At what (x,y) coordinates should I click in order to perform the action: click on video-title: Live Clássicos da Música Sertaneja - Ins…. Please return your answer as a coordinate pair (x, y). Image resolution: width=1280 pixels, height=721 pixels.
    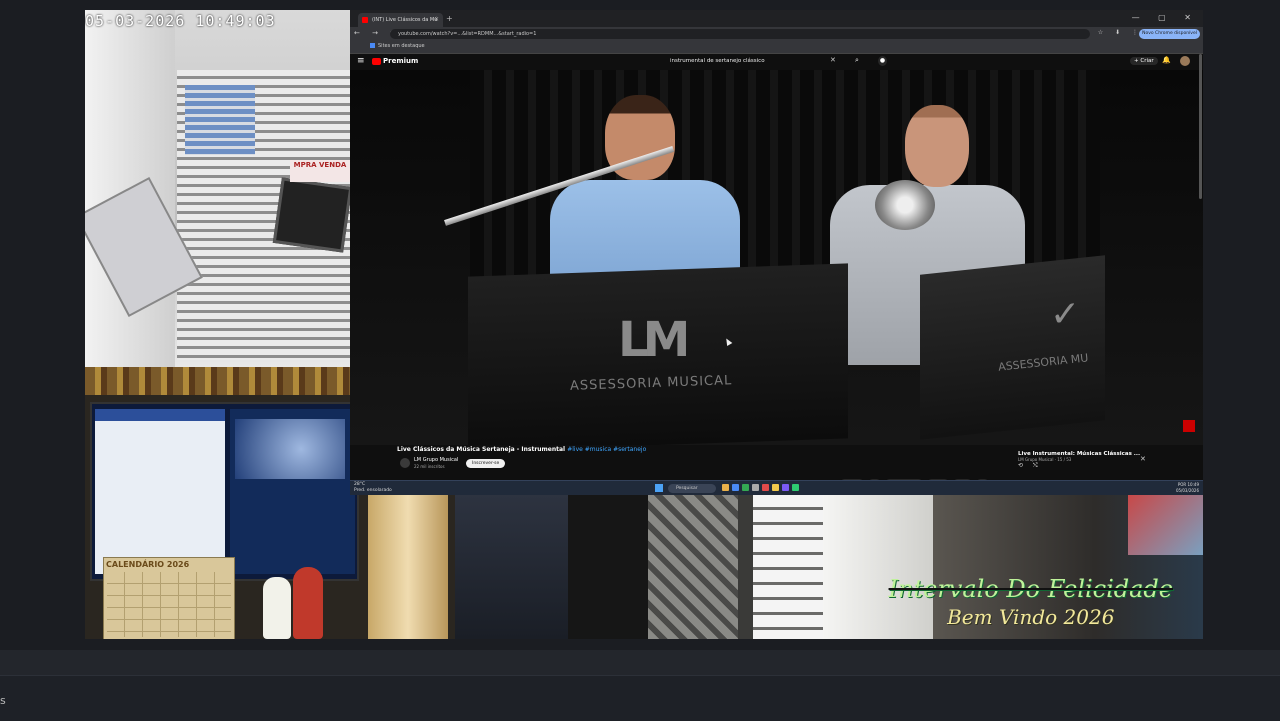
    Looking at the image, I should click on (522, 449).